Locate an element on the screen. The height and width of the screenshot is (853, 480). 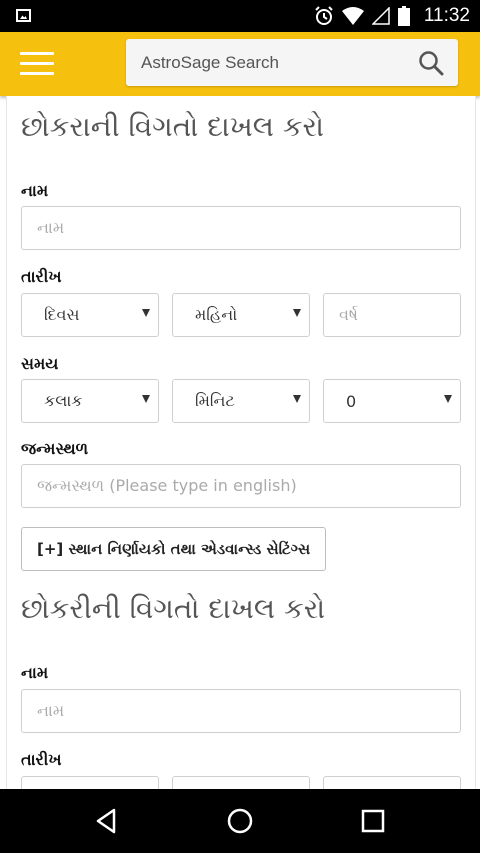
boy-date-label: તારીખ is located at coordinates (41, 276).